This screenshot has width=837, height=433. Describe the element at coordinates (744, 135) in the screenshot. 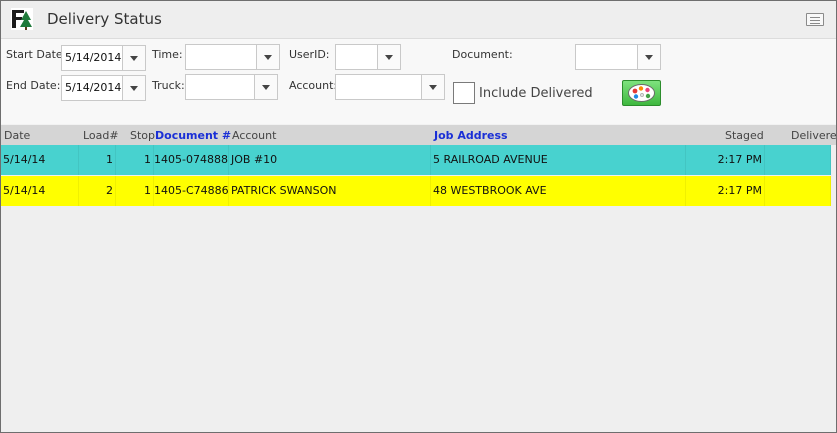

I see `column-header-staged: Staged` at that location.